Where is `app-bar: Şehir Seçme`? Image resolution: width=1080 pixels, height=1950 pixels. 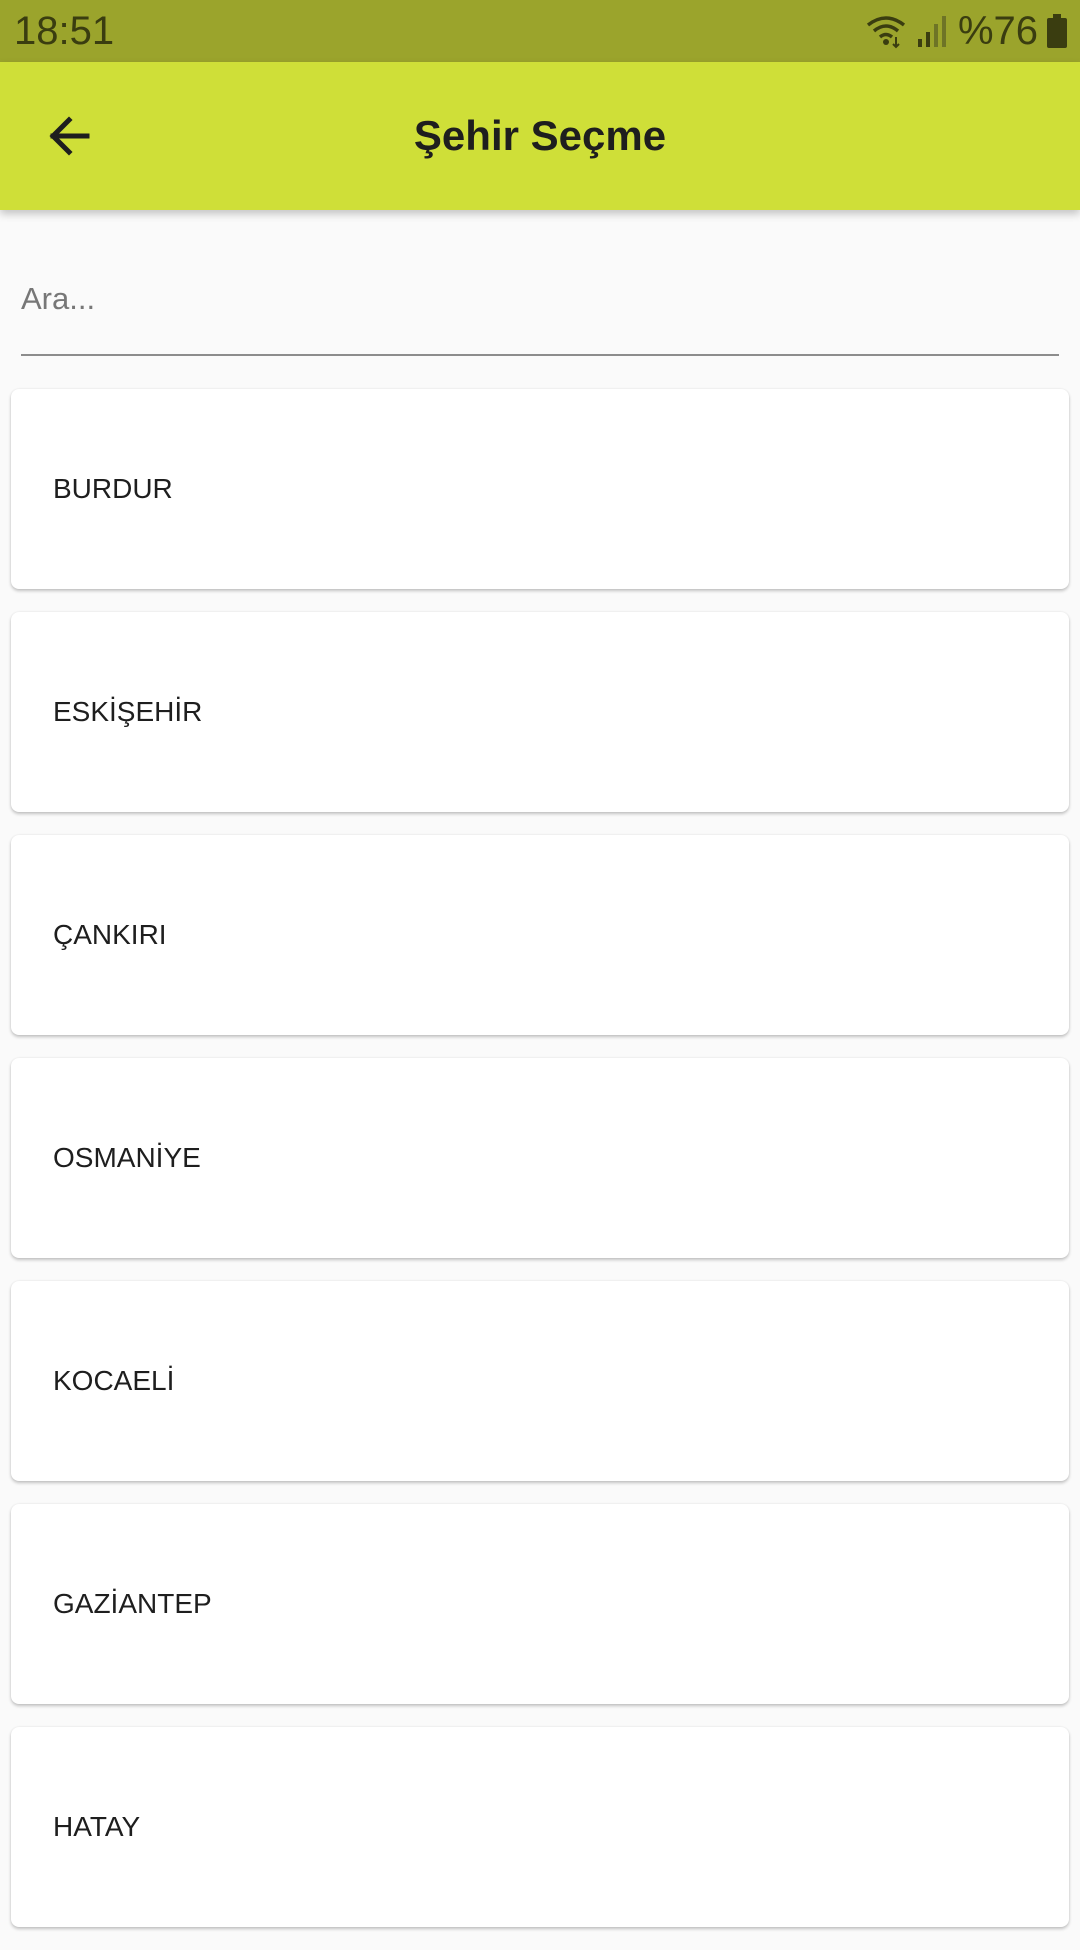 app-bar: Şehir Seçme is located at coordinates (540, 136).